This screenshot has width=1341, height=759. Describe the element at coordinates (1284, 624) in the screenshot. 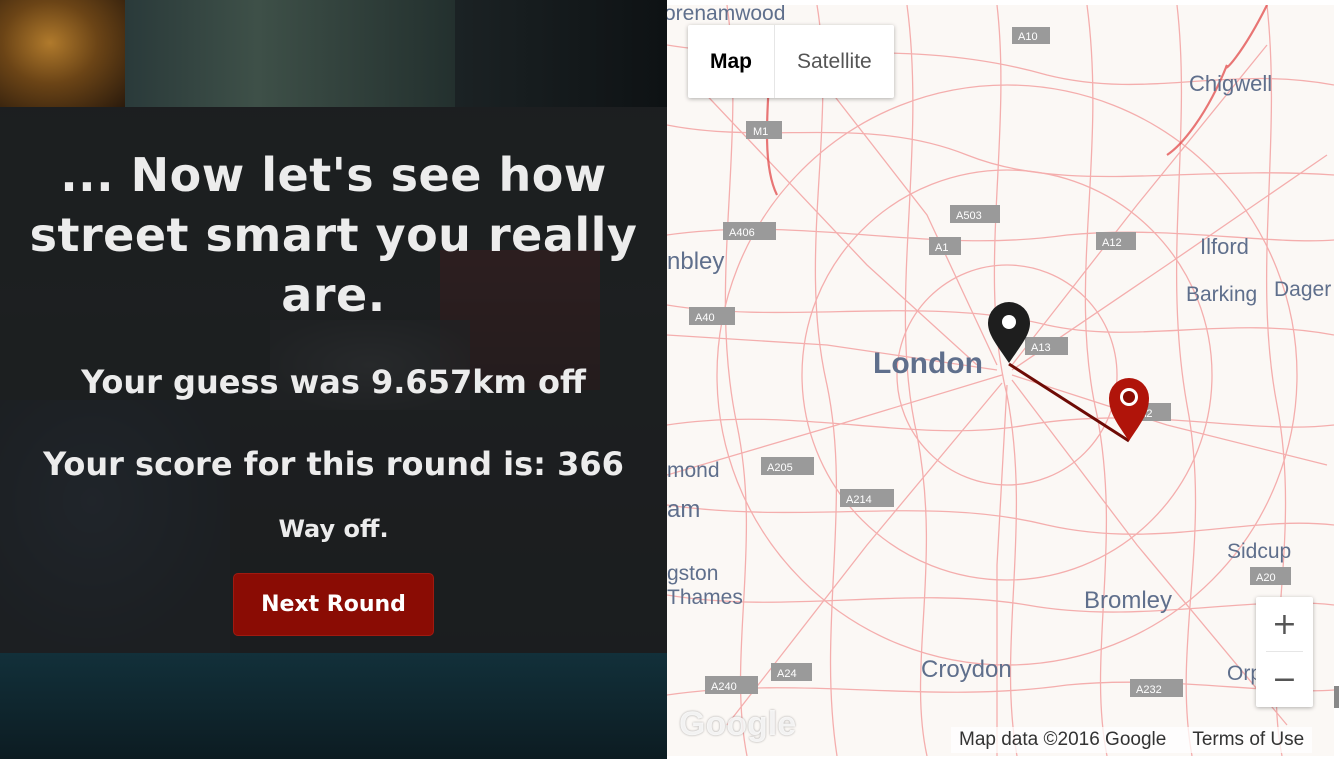

I see `zoom-in-button: +` at that location.